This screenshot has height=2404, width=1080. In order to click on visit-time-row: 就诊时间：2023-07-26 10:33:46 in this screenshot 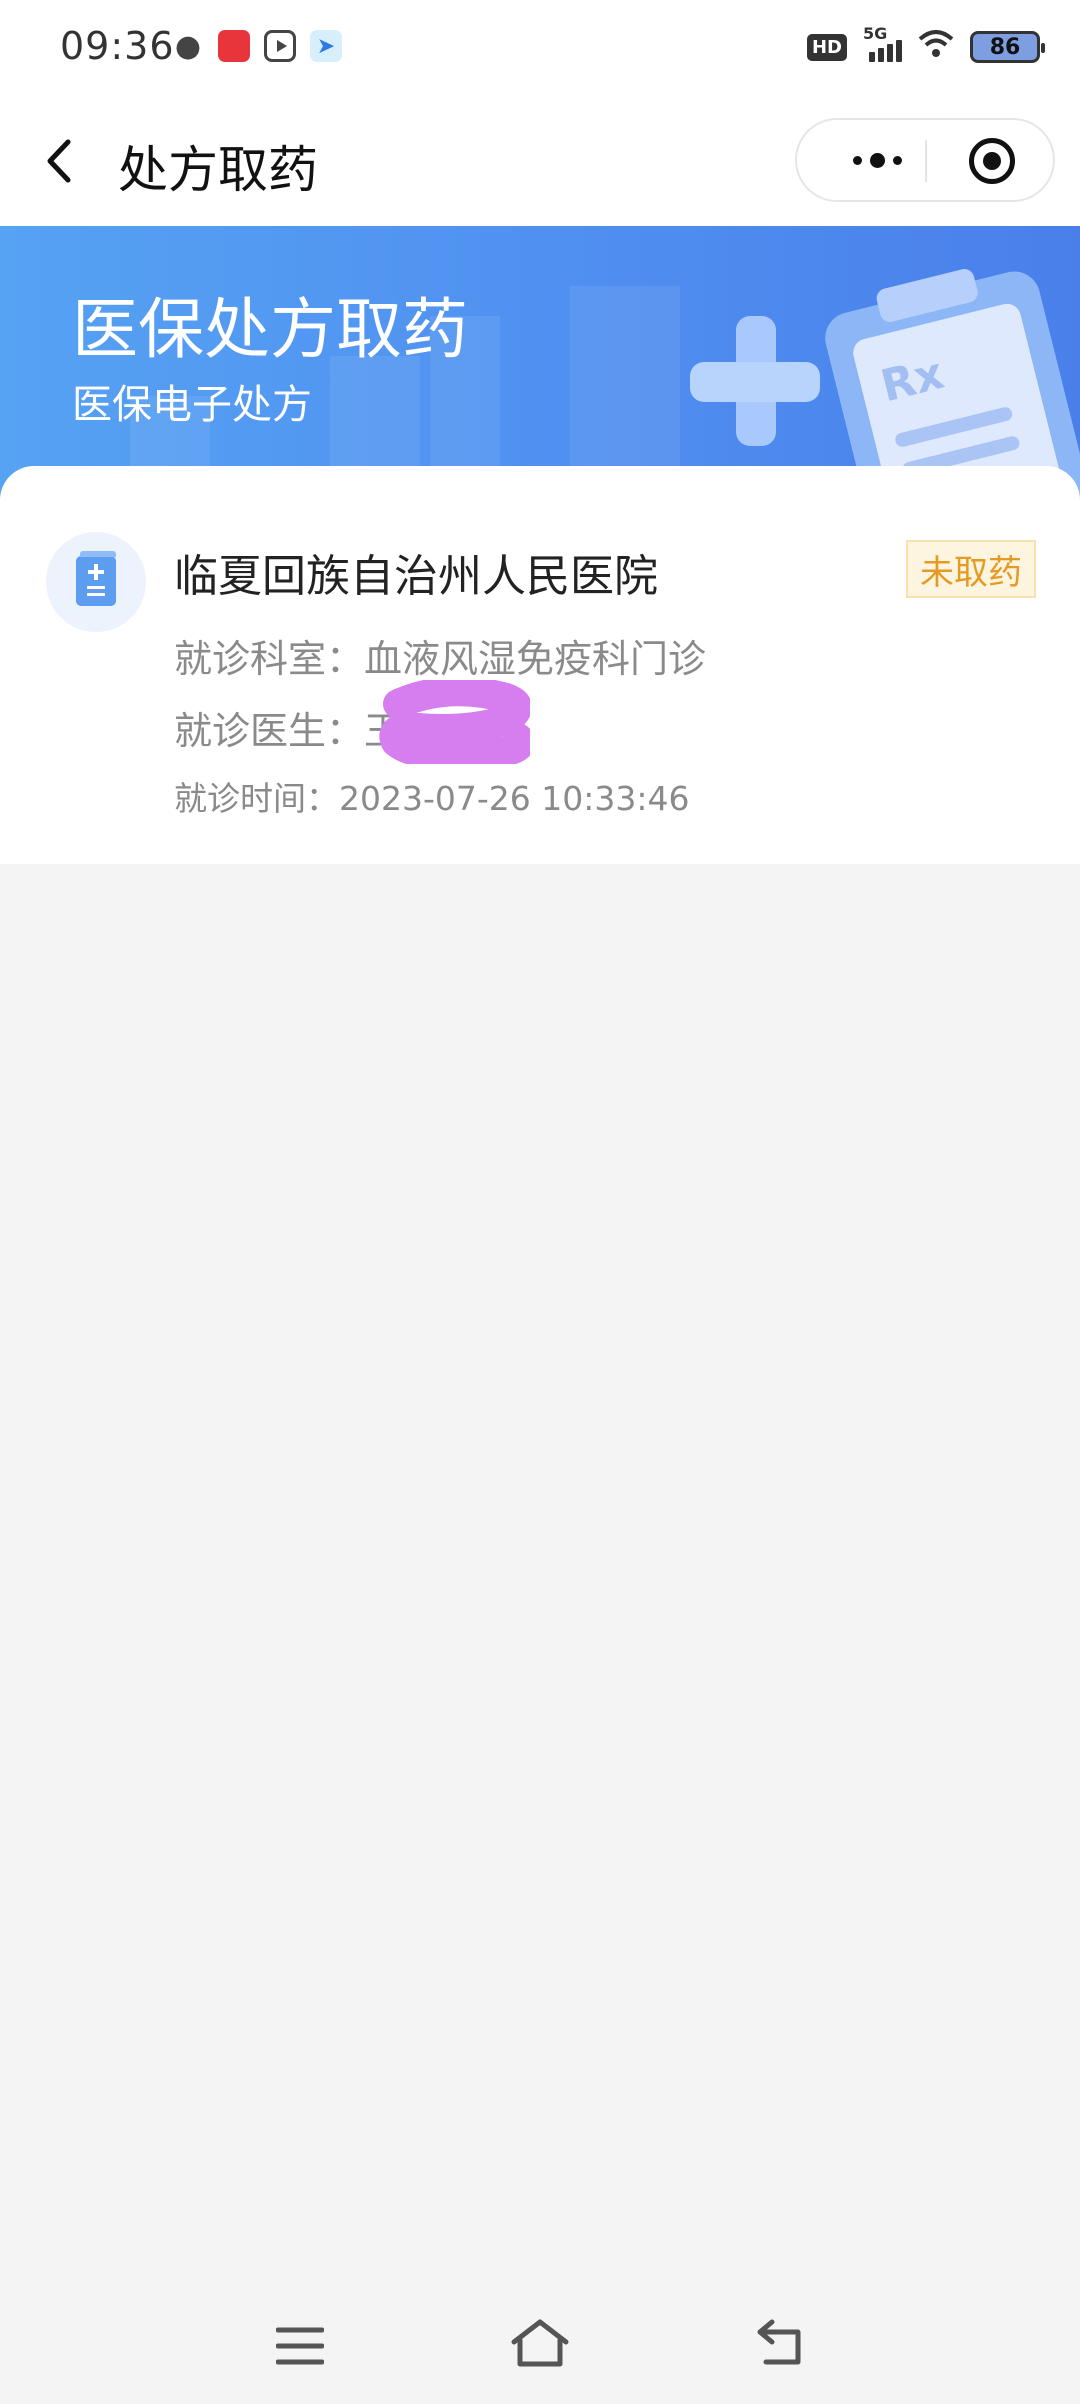, I will do `click(431, 796)`.